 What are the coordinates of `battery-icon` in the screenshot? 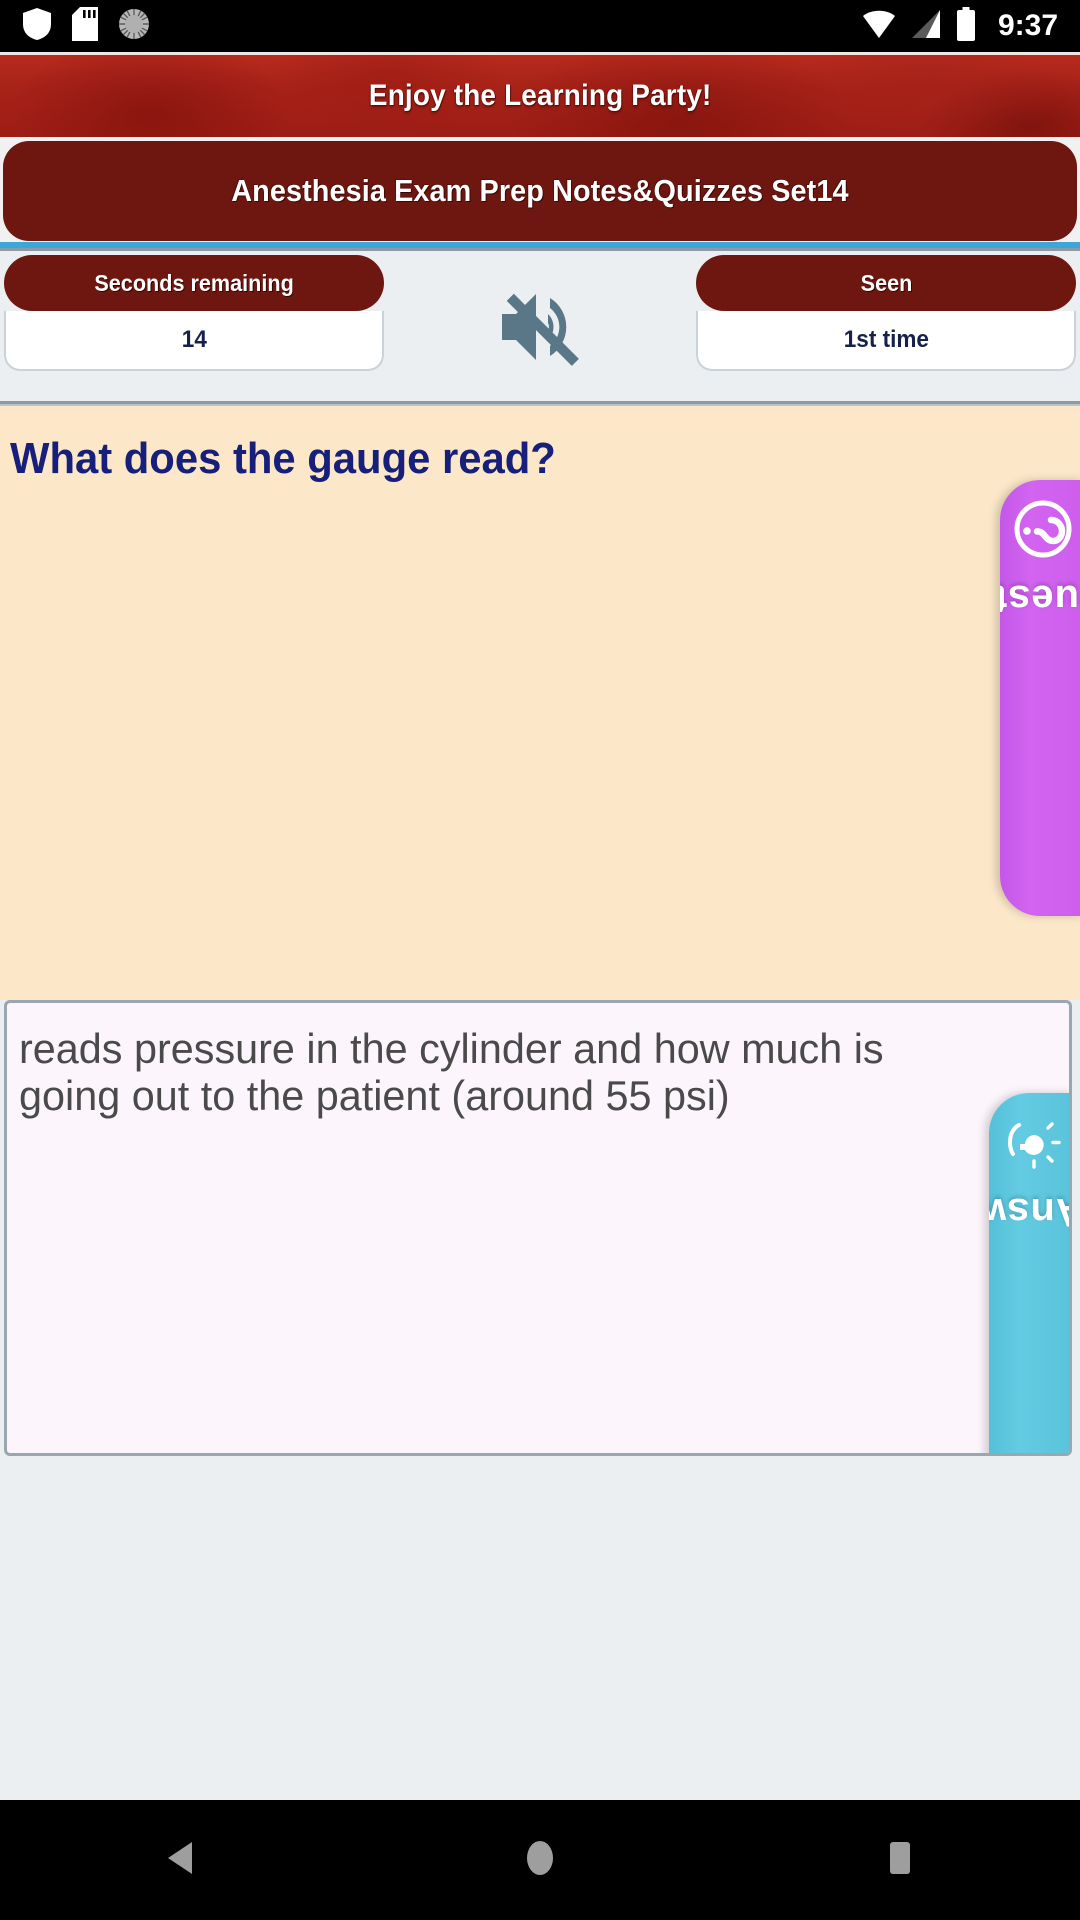 It's located at (966, 26).